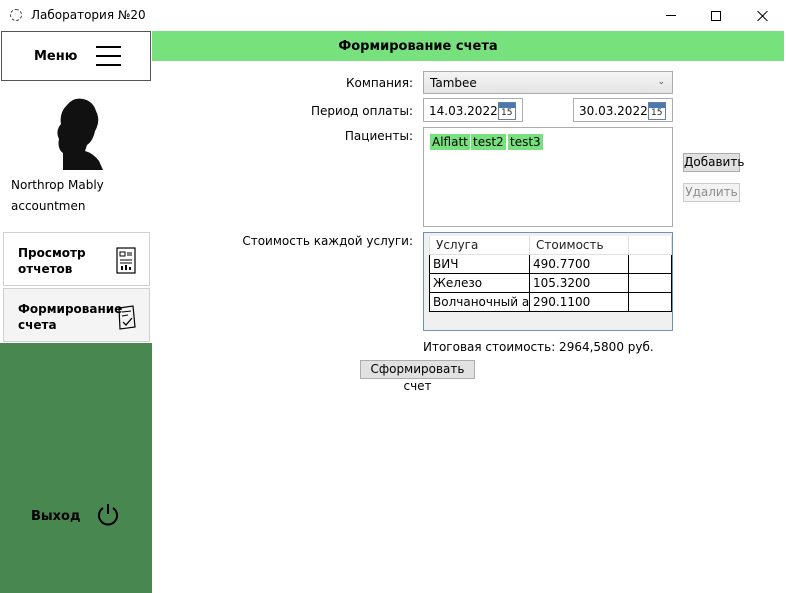  I want to click on page-header: Формирование счета, so click(468, 46).